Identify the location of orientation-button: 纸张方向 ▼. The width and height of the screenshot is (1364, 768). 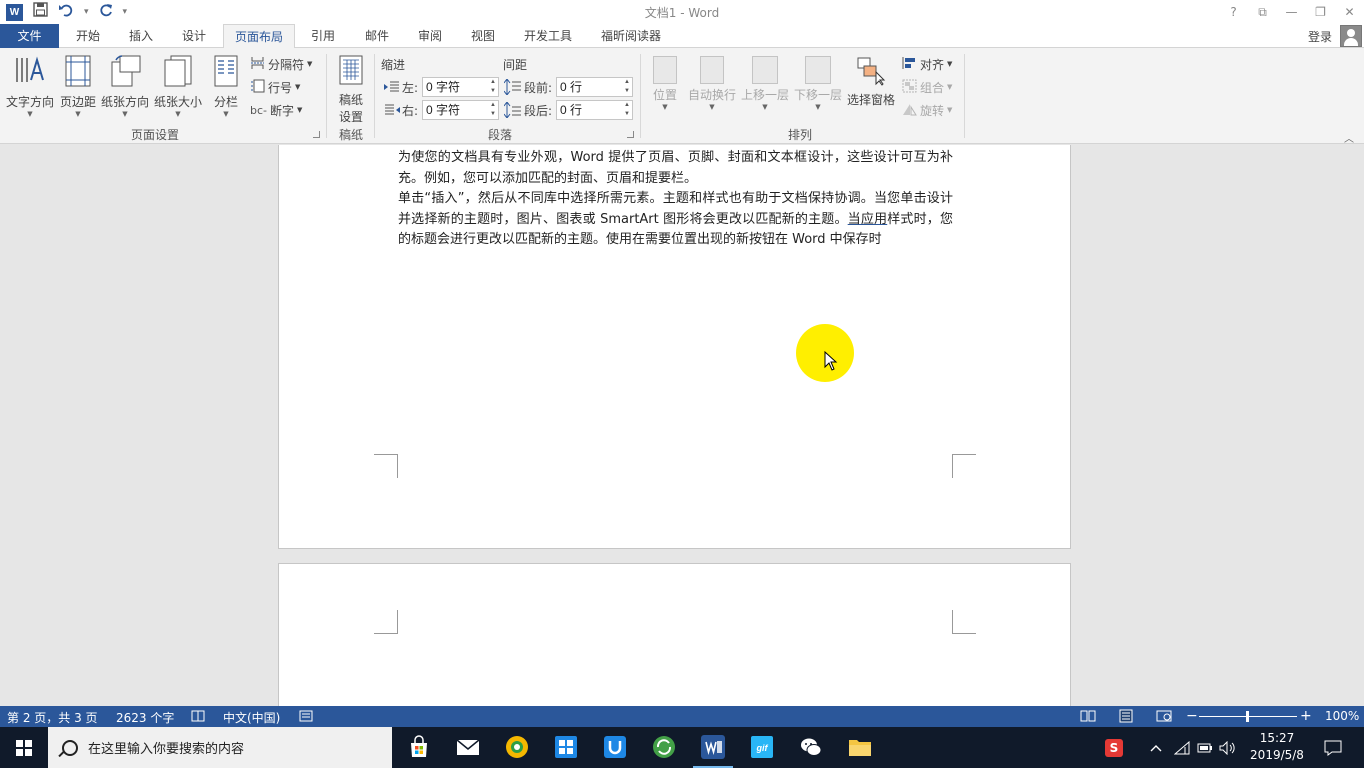
(125, 86).